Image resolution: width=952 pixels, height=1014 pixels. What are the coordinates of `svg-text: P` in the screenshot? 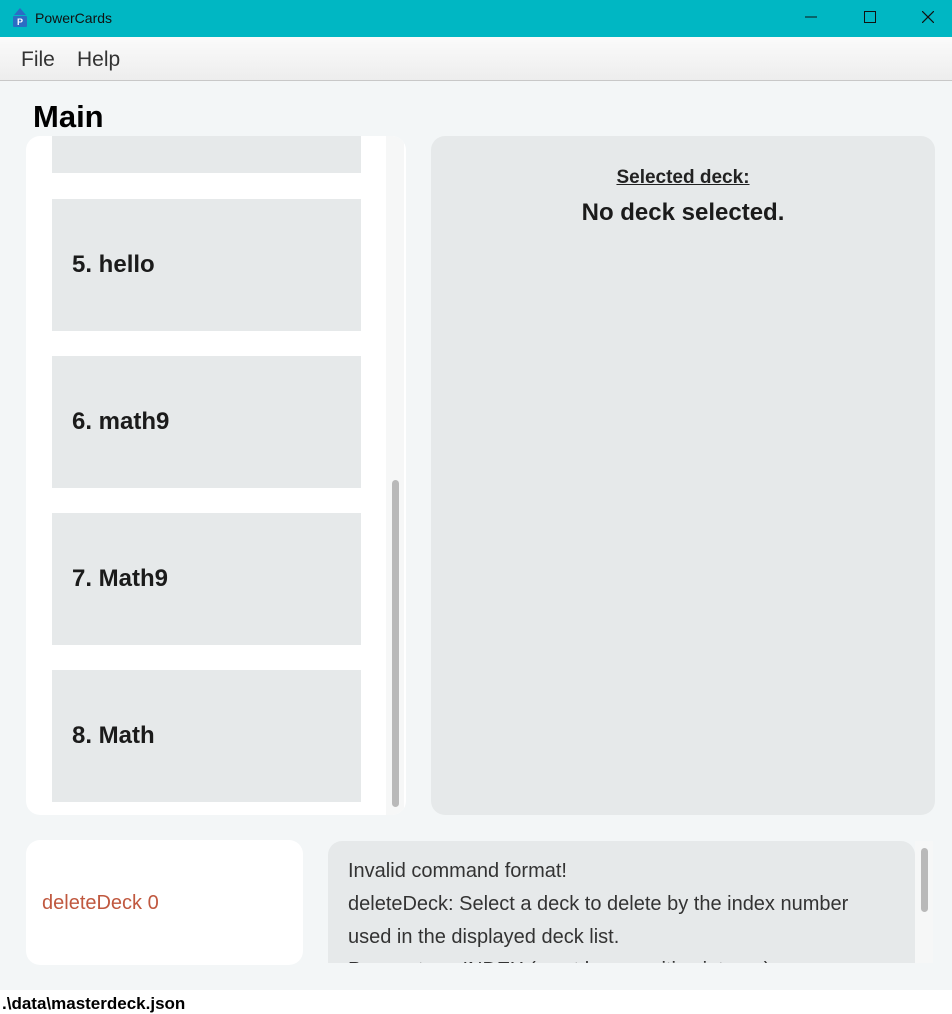 It's located at (20, 22).